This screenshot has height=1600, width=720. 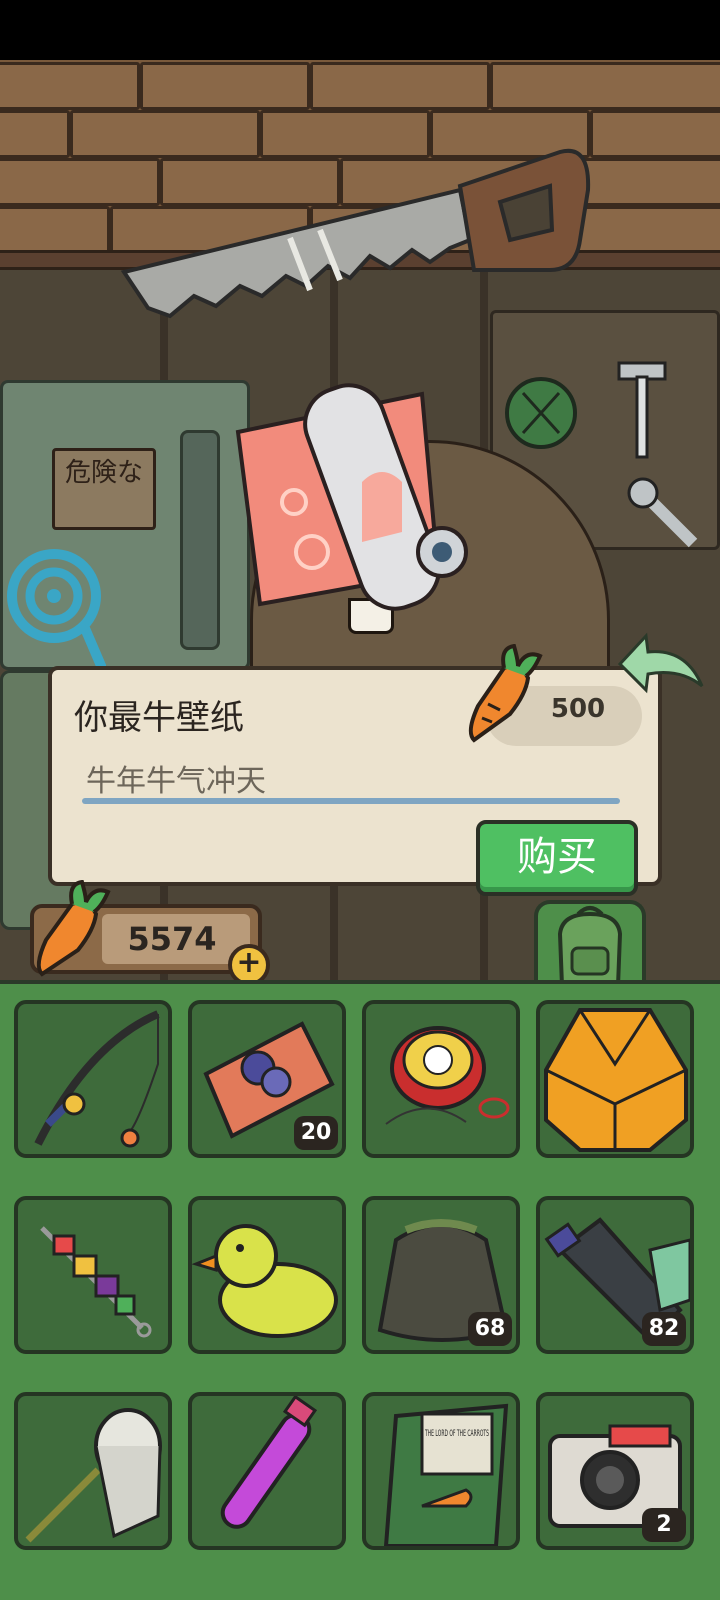 I want to click on inventory-slot-origami-fortune-teller, so click(x=615, y=1079).